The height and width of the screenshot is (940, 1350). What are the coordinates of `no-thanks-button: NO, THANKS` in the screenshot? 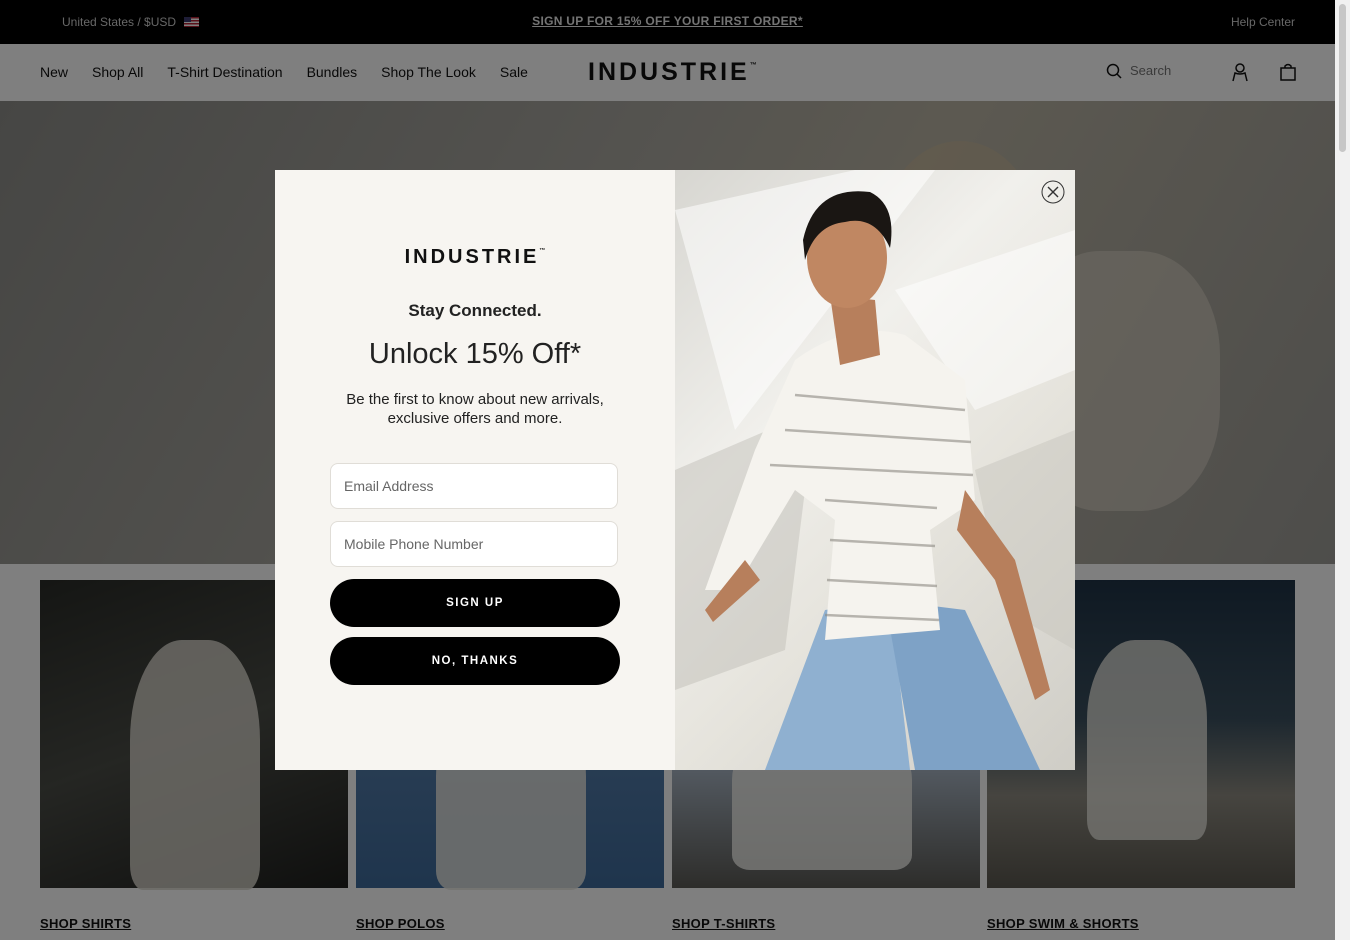 It's located at (475, 661).